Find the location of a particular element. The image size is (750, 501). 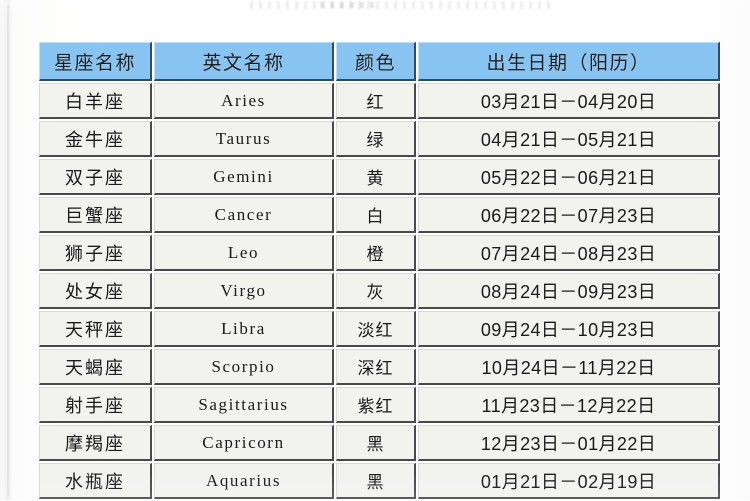

table-row: 处女座 Virgo 灰 08月24日－09月23日 is located at coordinates (379, 291).